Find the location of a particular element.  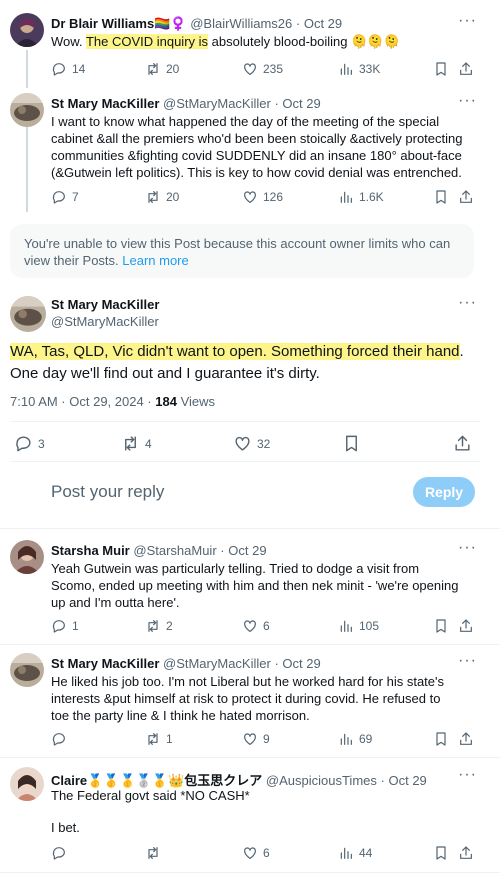

reply-submit-button: Reply is located at coordinates (444, 492).